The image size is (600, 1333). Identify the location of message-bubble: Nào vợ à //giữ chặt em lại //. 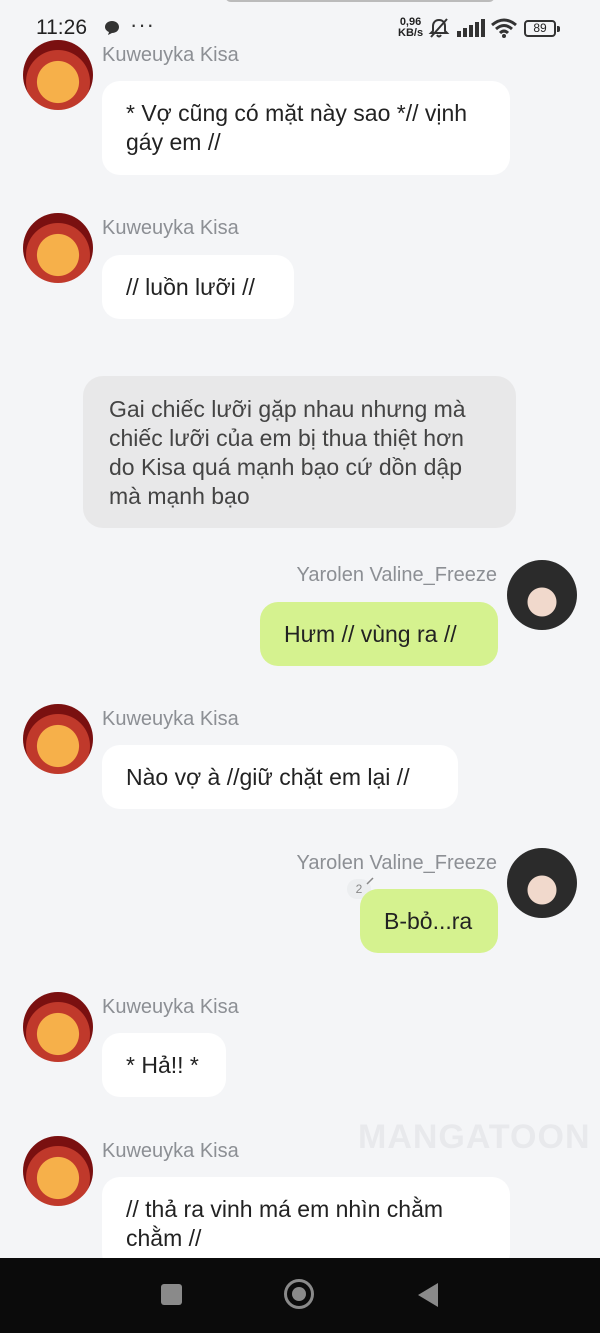
(280, 777).